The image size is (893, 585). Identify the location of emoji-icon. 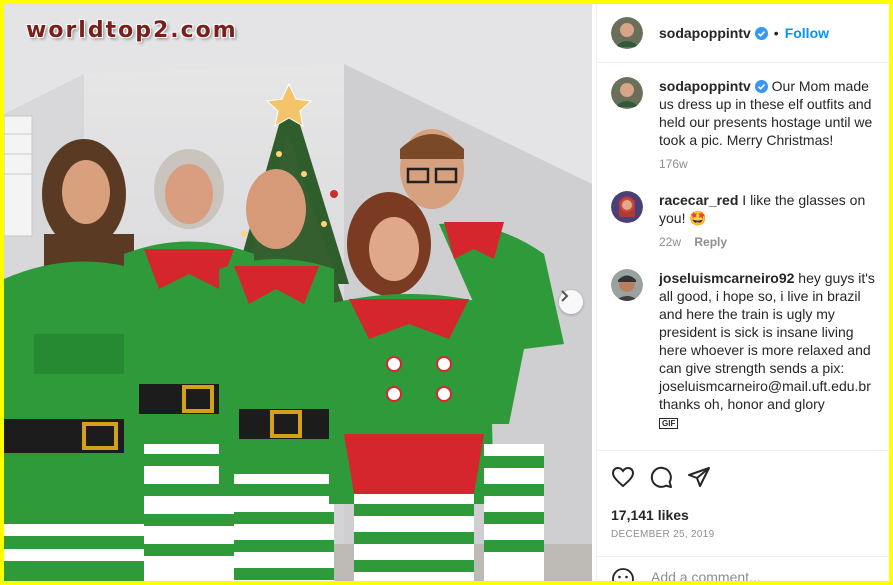
(623, 576).